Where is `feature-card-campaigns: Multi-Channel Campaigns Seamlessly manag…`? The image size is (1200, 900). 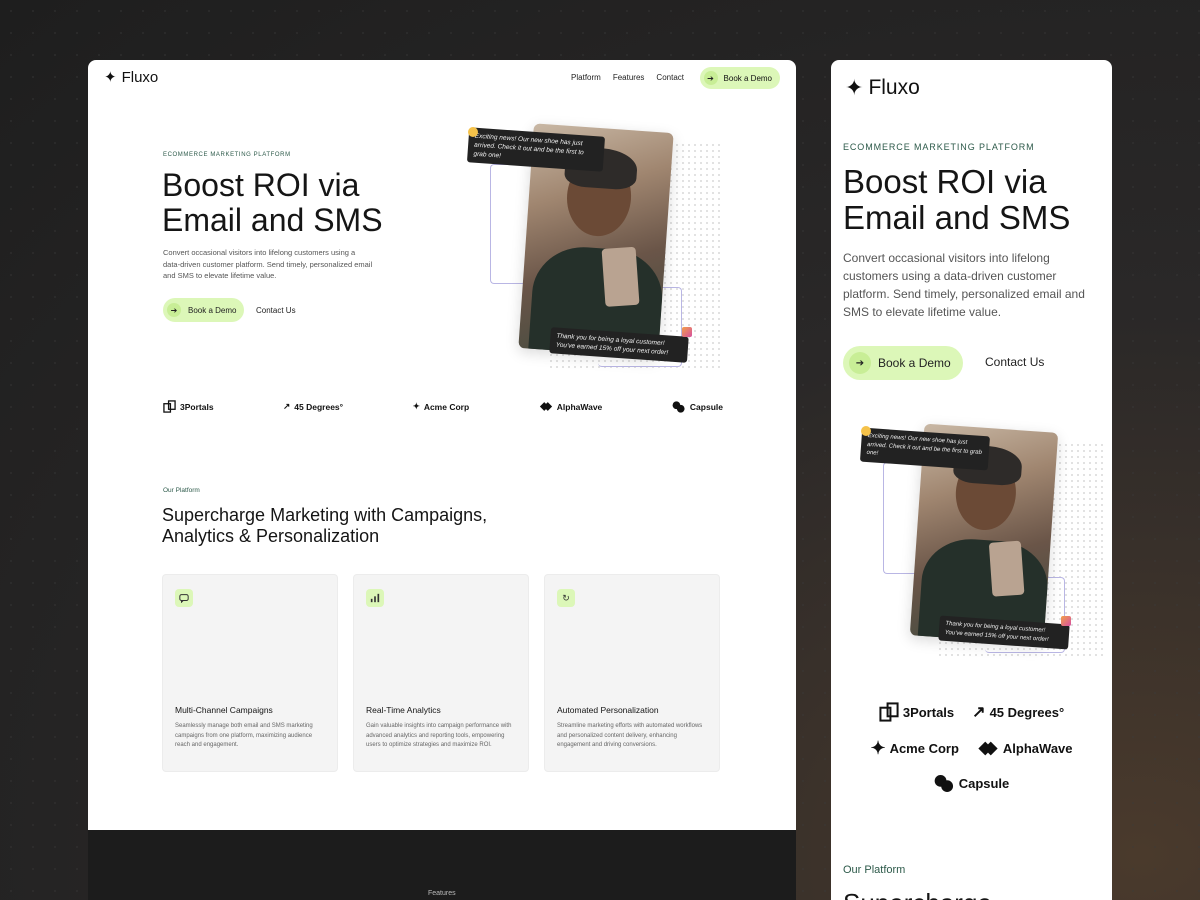 feature-card-campaigns: Multi-Channel Campaigns Seamlessly manag… is located at coordinates (250, 673).